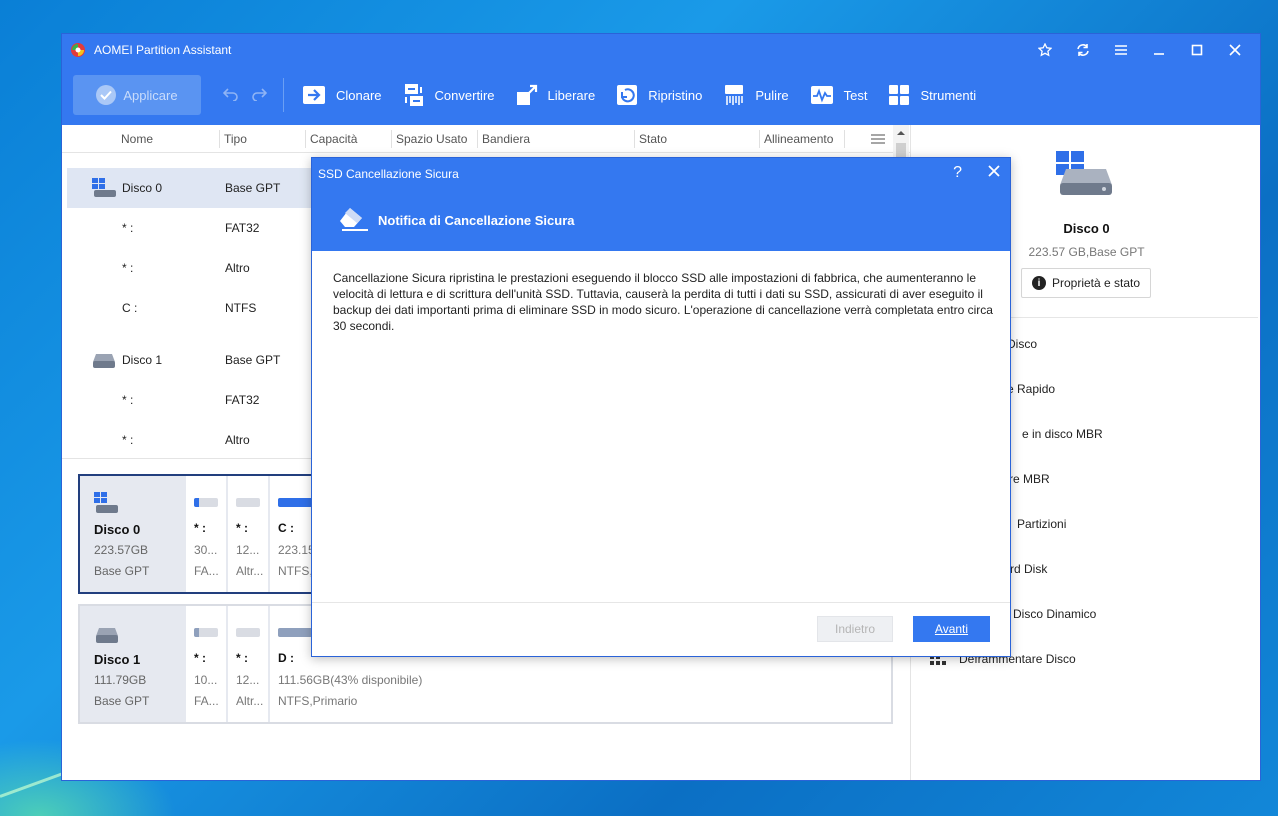 This screenshot has height=816, width=1278. I want to click on apply-label: Applicare, so click(150, 95).